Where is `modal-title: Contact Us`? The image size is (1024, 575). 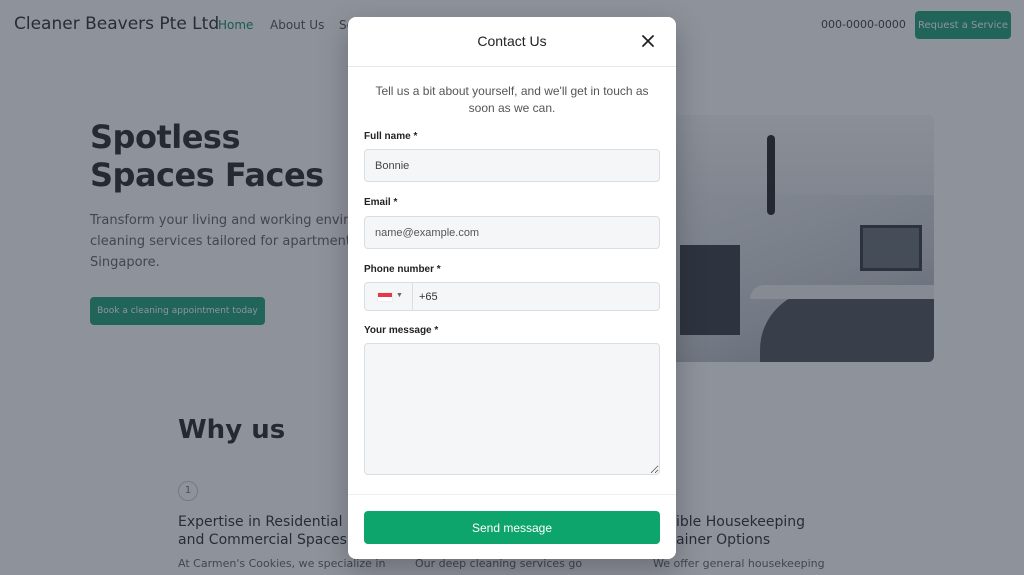
modal-title: Contact Us is located at coordinates (512, 41).